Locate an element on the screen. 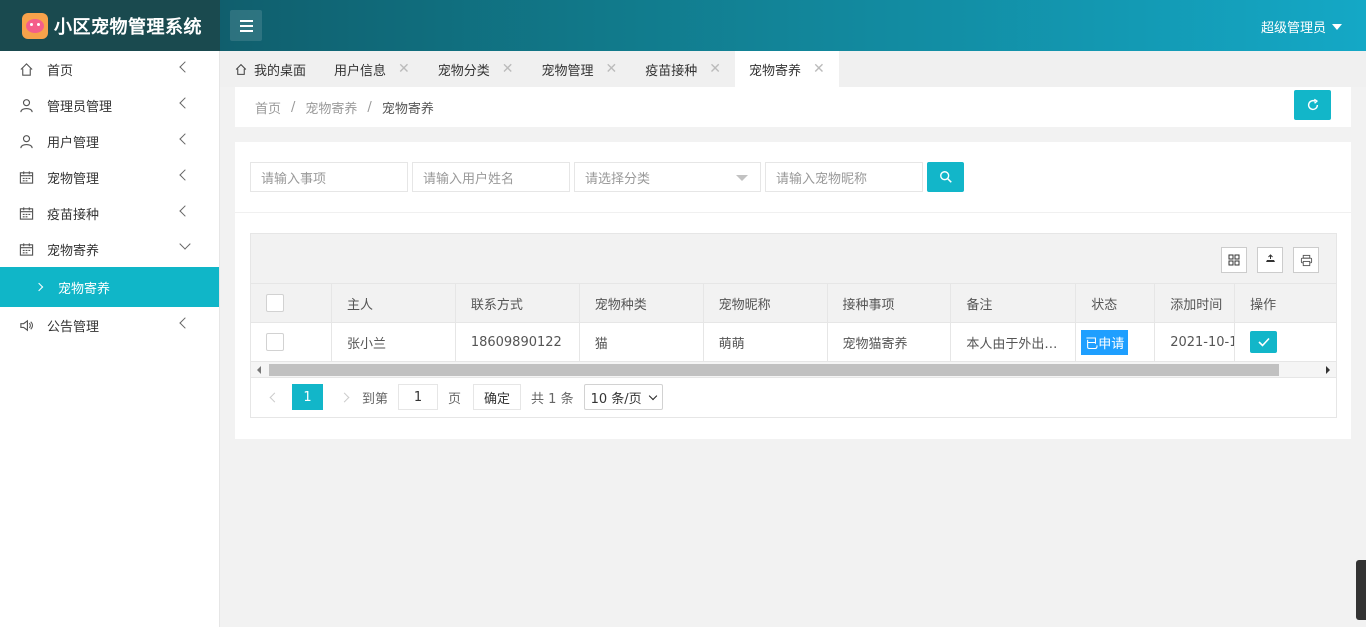 The width and height of the screenshot is (1366, 627). print-button is located at coordinates (1306, 260).